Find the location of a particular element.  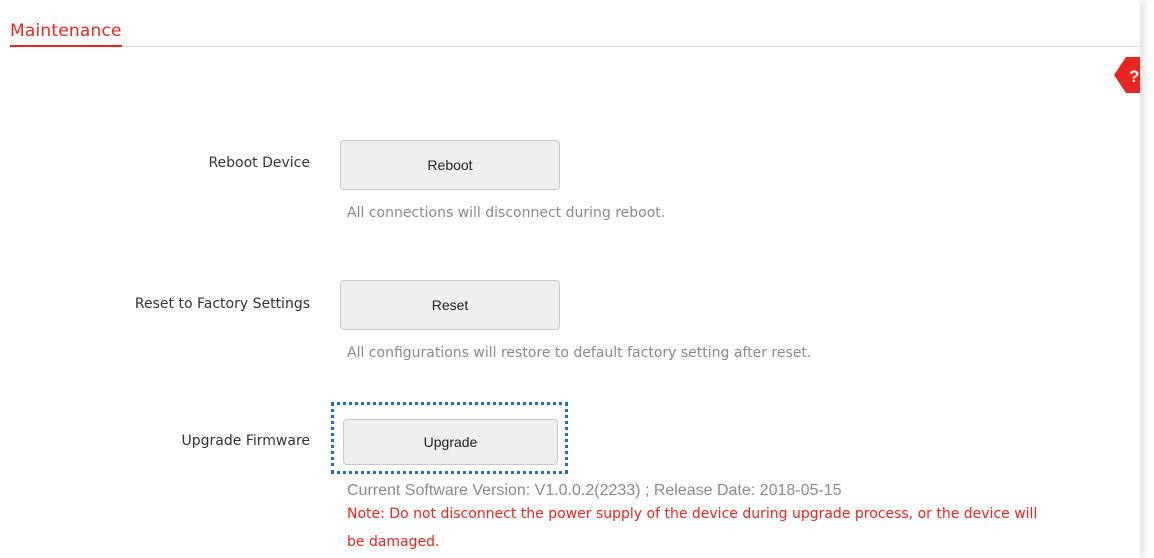

reboot-device-label: Reboot Device is located at coordinates (259, 163).